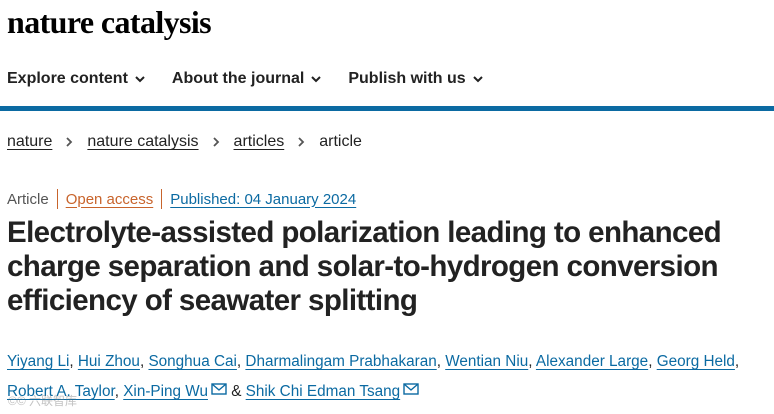  I want to click on article-type: Article, so click(28, 199).